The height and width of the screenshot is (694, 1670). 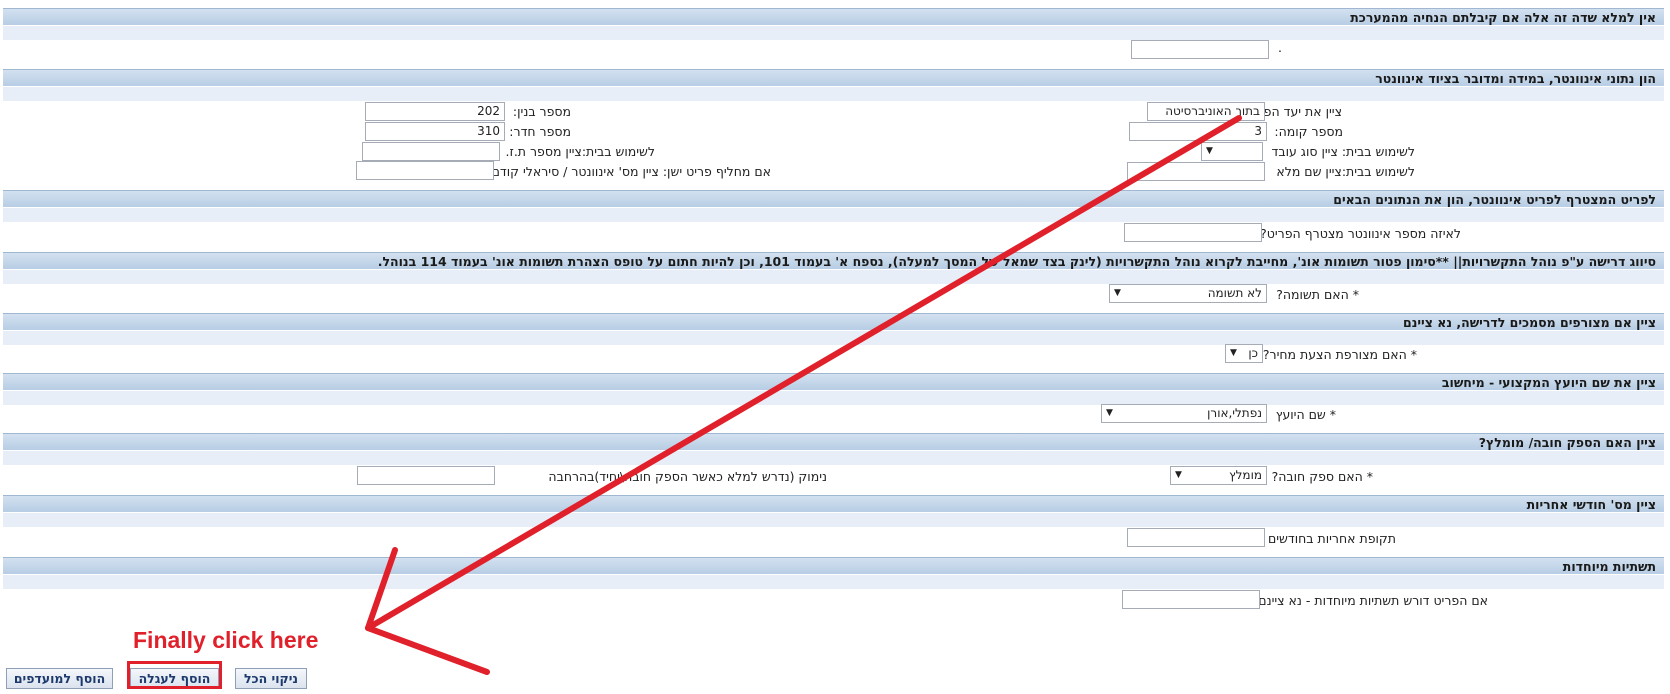 I want to click on arrowhead-lower, so click(x=427, y=650).